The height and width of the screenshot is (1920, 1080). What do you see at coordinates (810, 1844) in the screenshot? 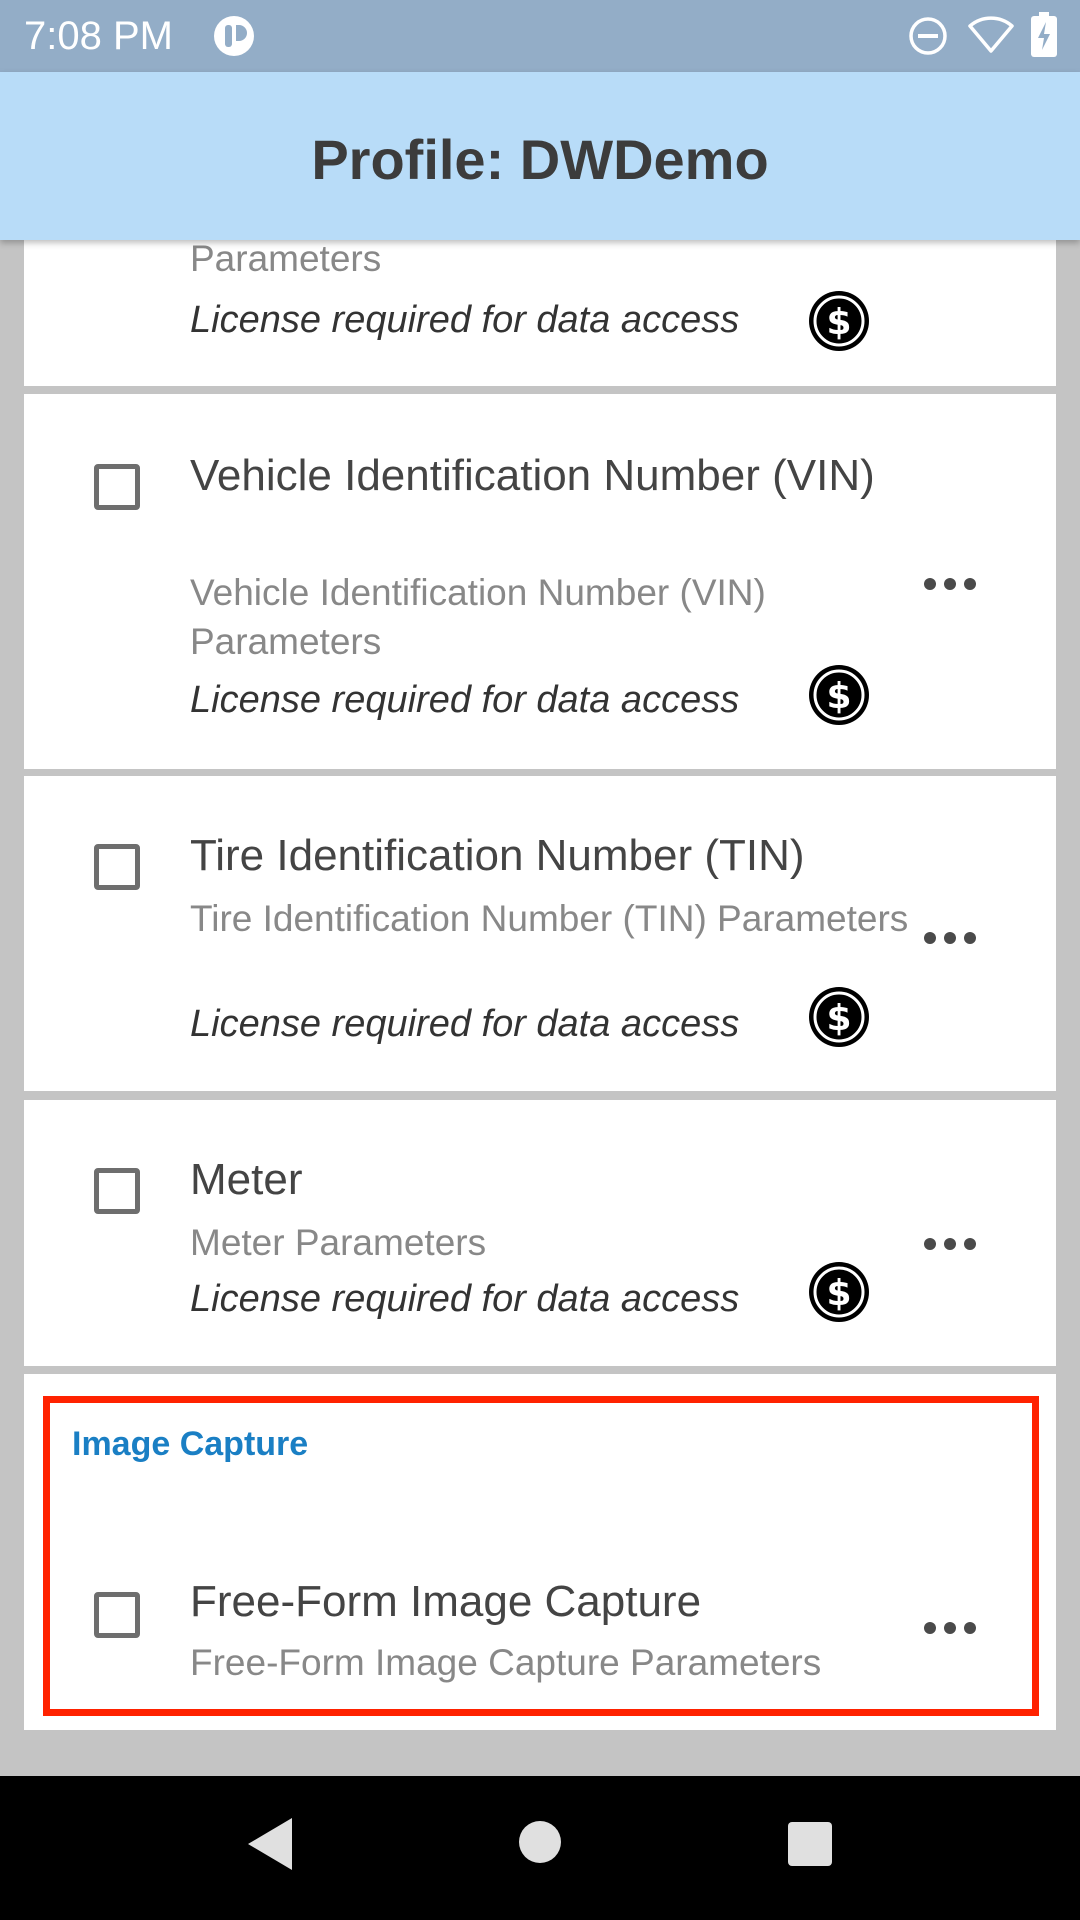
I see `recents-icon` at bounding box center [810, 1844].